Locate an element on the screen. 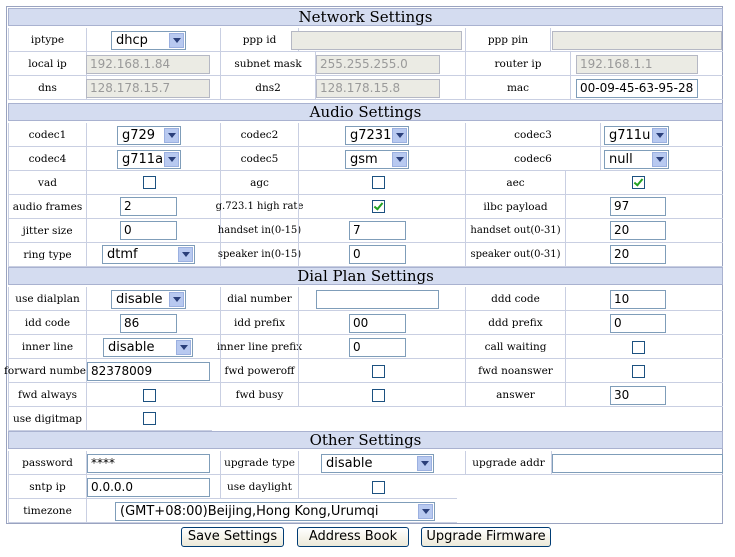 This screenshot has width=735, height=557. upgrade-addr-label: upgrade addr is located at coordinates (508, 462).